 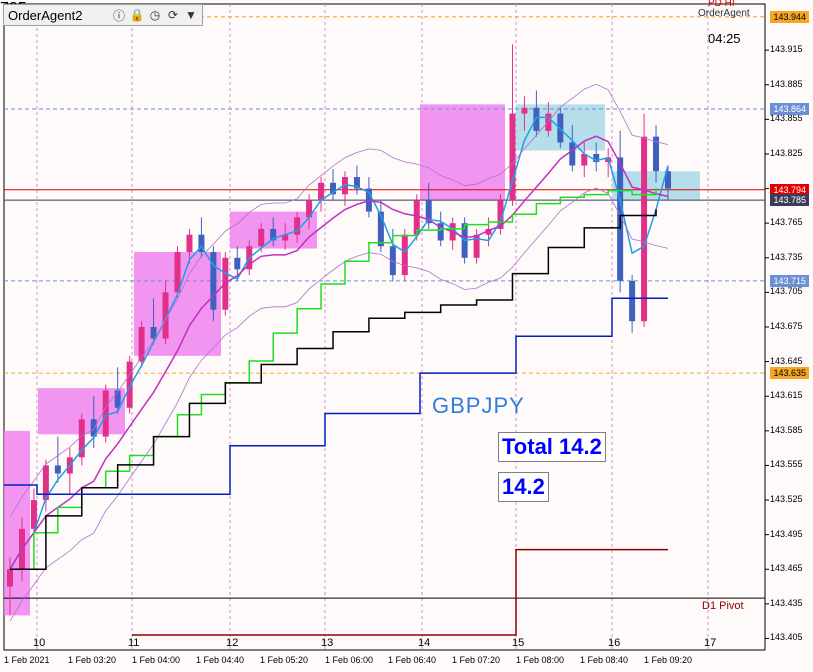 I want to click on history-icon: ◷, so click(x=155, y=15).